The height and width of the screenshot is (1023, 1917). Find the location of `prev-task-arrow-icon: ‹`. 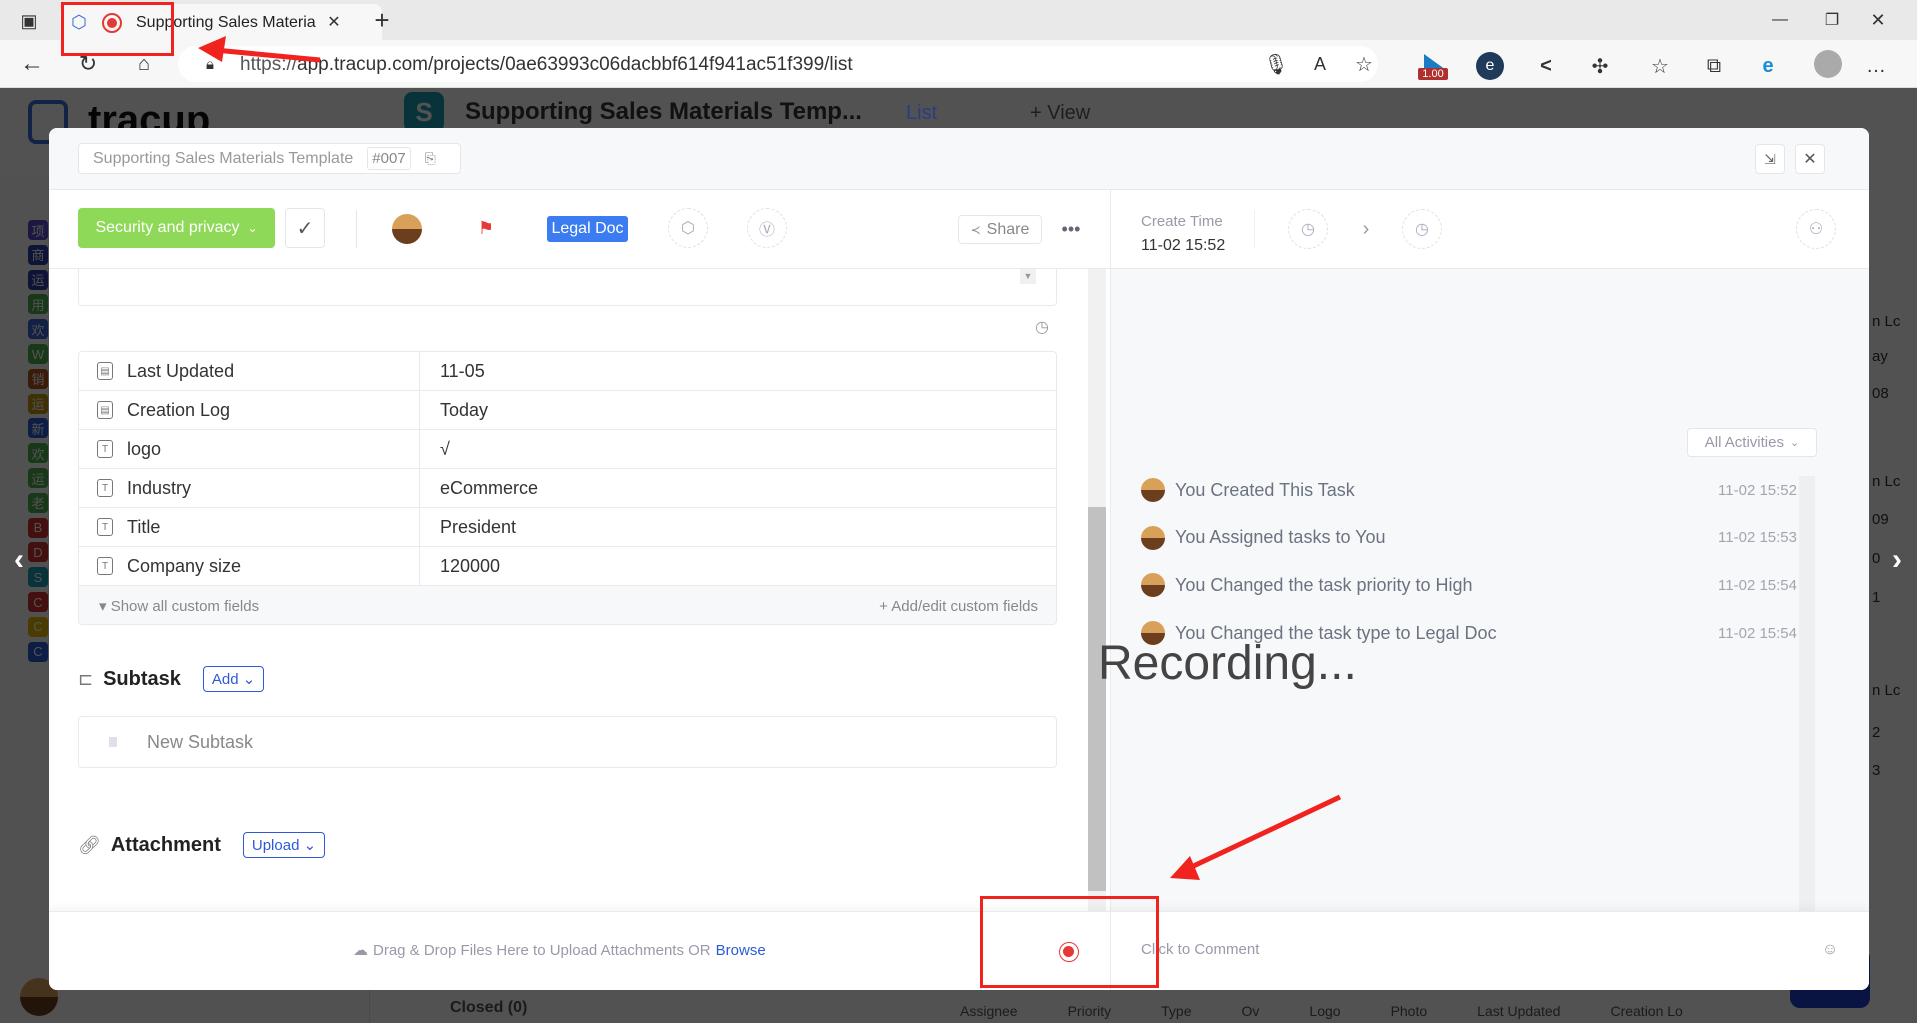

prev-task-arrow-icon: ‹ is located at coordinates (19, 559).